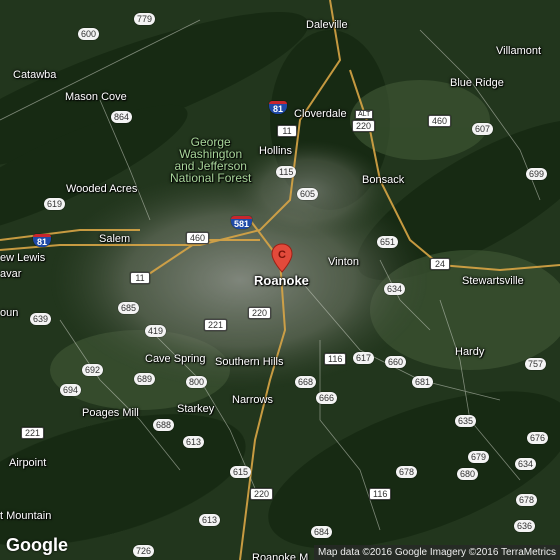  What do you see at coordinates (479, 457) in the screenshot?
I see `route-679-shield: 679` at bounding box center [479, 457].